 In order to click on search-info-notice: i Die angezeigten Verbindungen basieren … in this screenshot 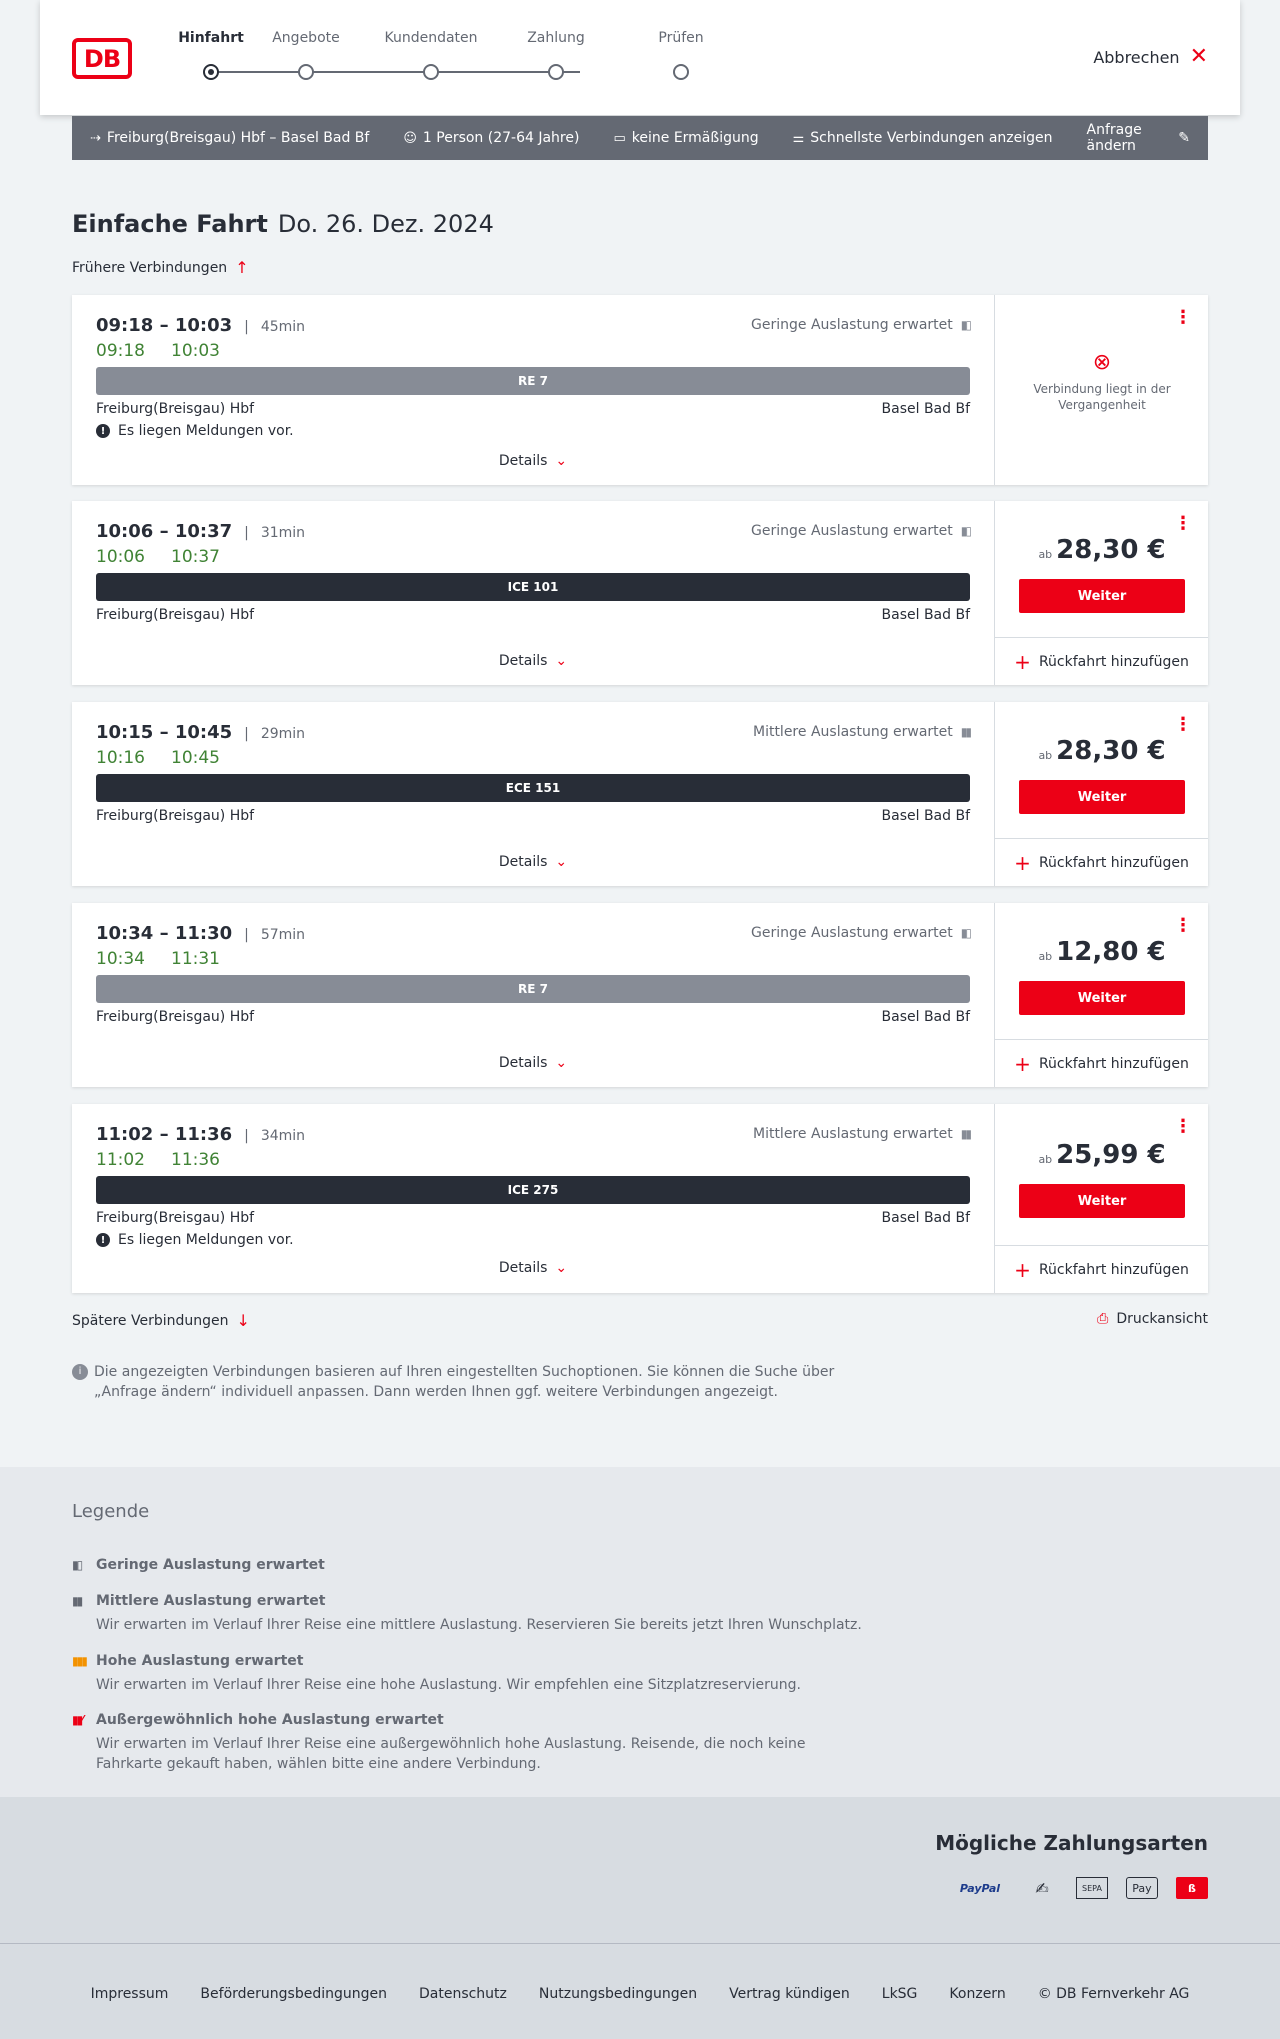, I will do `click(462, 1382)`.